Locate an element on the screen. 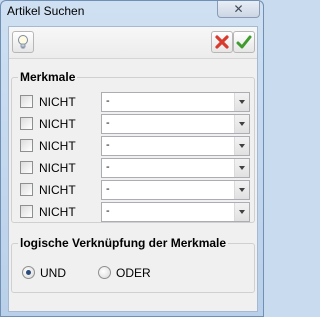  radio-und: UND is located at coordinates (52, 273).